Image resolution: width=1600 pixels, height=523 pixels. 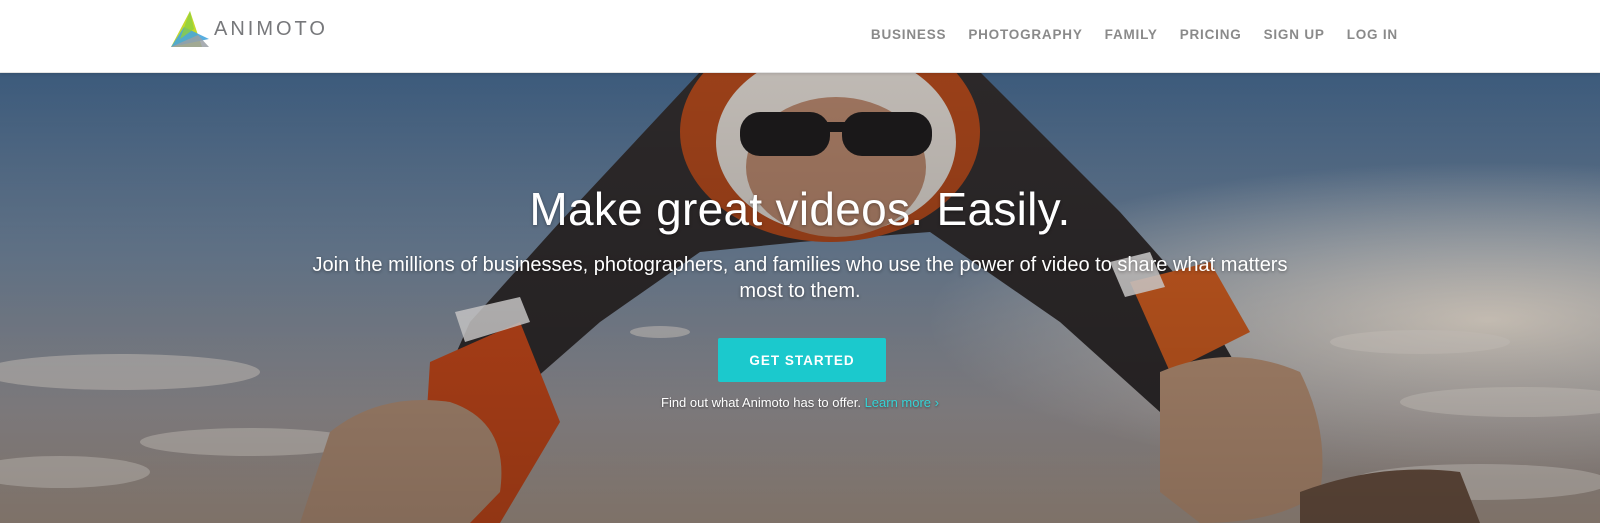 What do you see at coordinates (908, 34) in the screenshot?
I see `nav-business: BUSINESS` at bounding box center [908, 34].